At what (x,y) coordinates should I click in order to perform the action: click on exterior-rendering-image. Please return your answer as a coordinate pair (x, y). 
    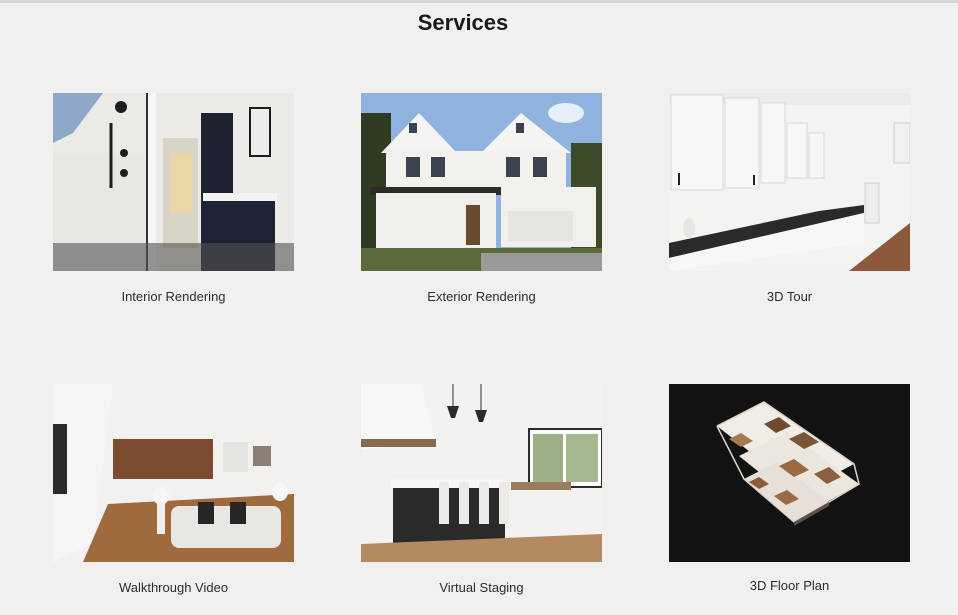
    Looking at the image, I should click on (481, 182).